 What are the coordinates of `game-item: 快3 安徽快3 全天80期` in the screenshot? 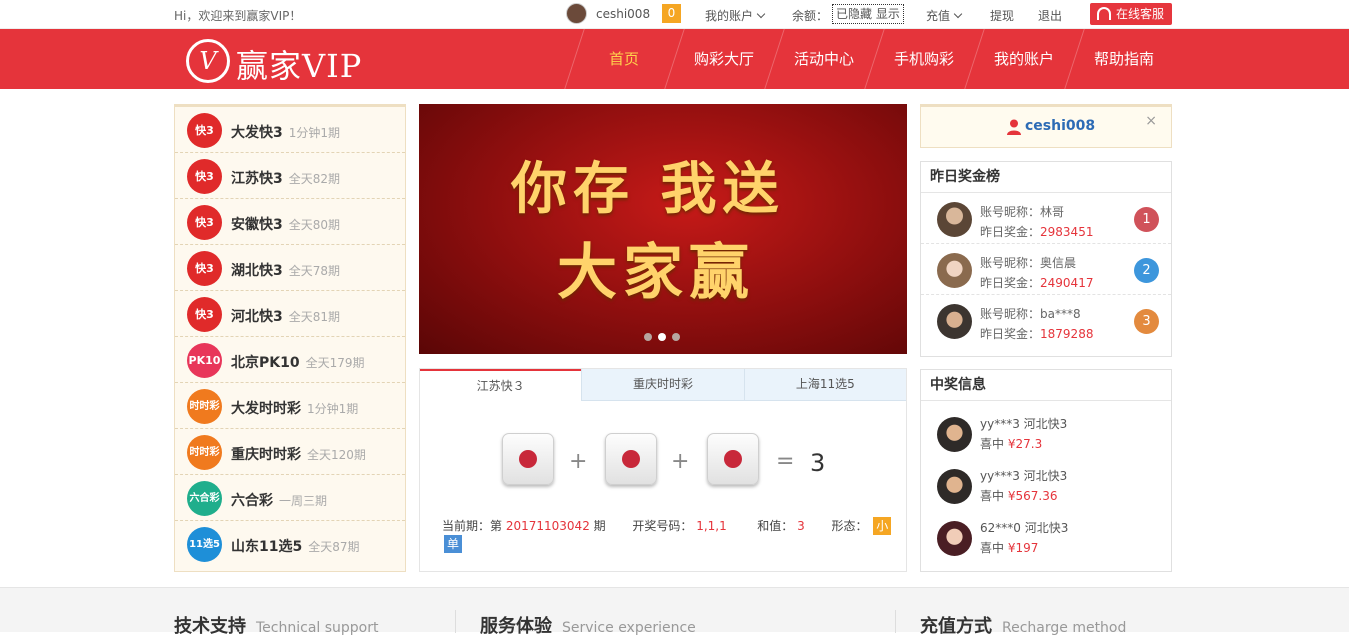 It's located at (290, 222).